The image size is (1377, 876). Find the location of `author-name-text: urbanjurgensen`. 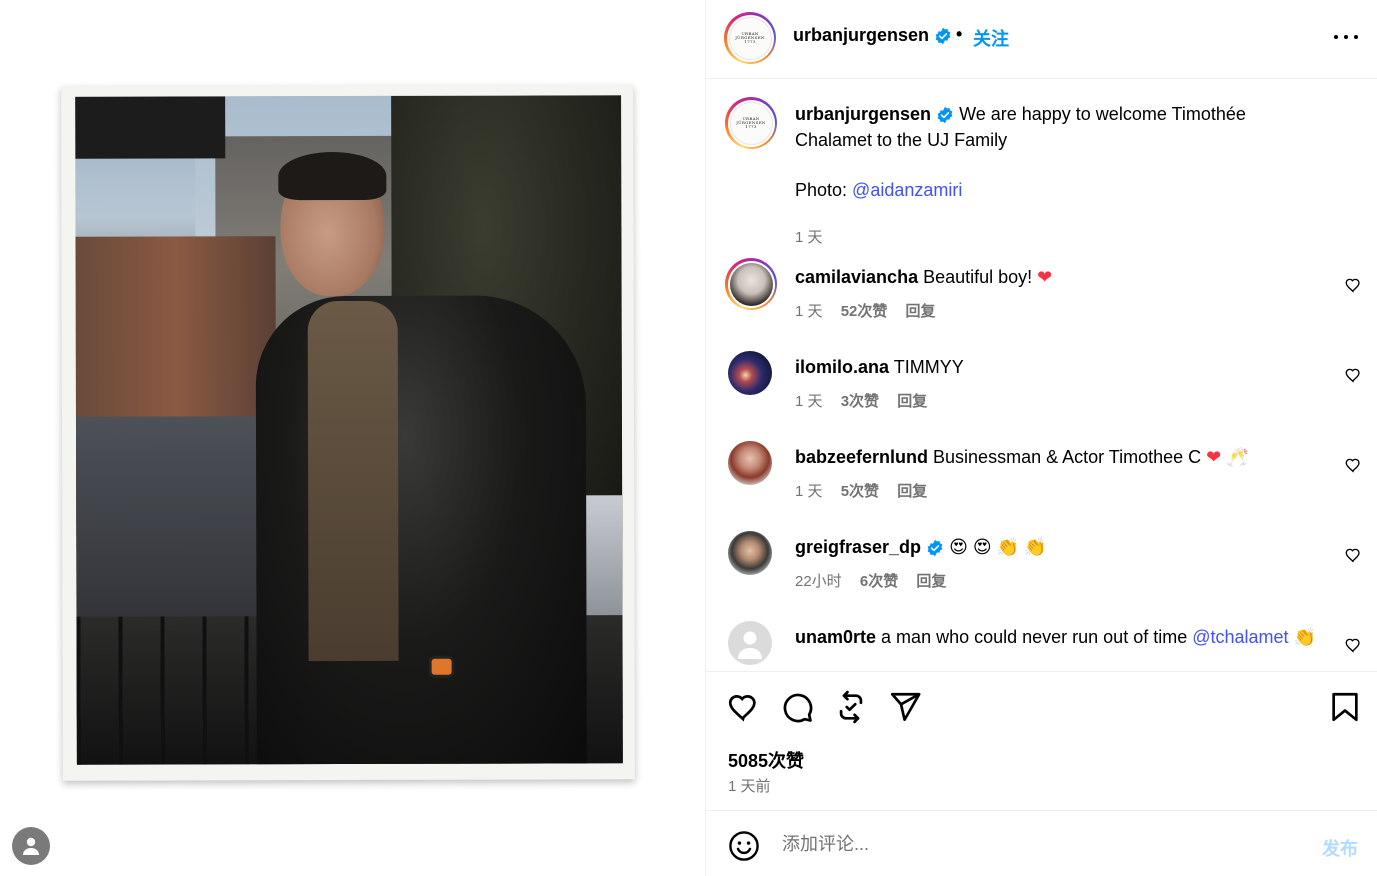

author-name-text: urbanjurgensen is located at coordinates (861, 35).